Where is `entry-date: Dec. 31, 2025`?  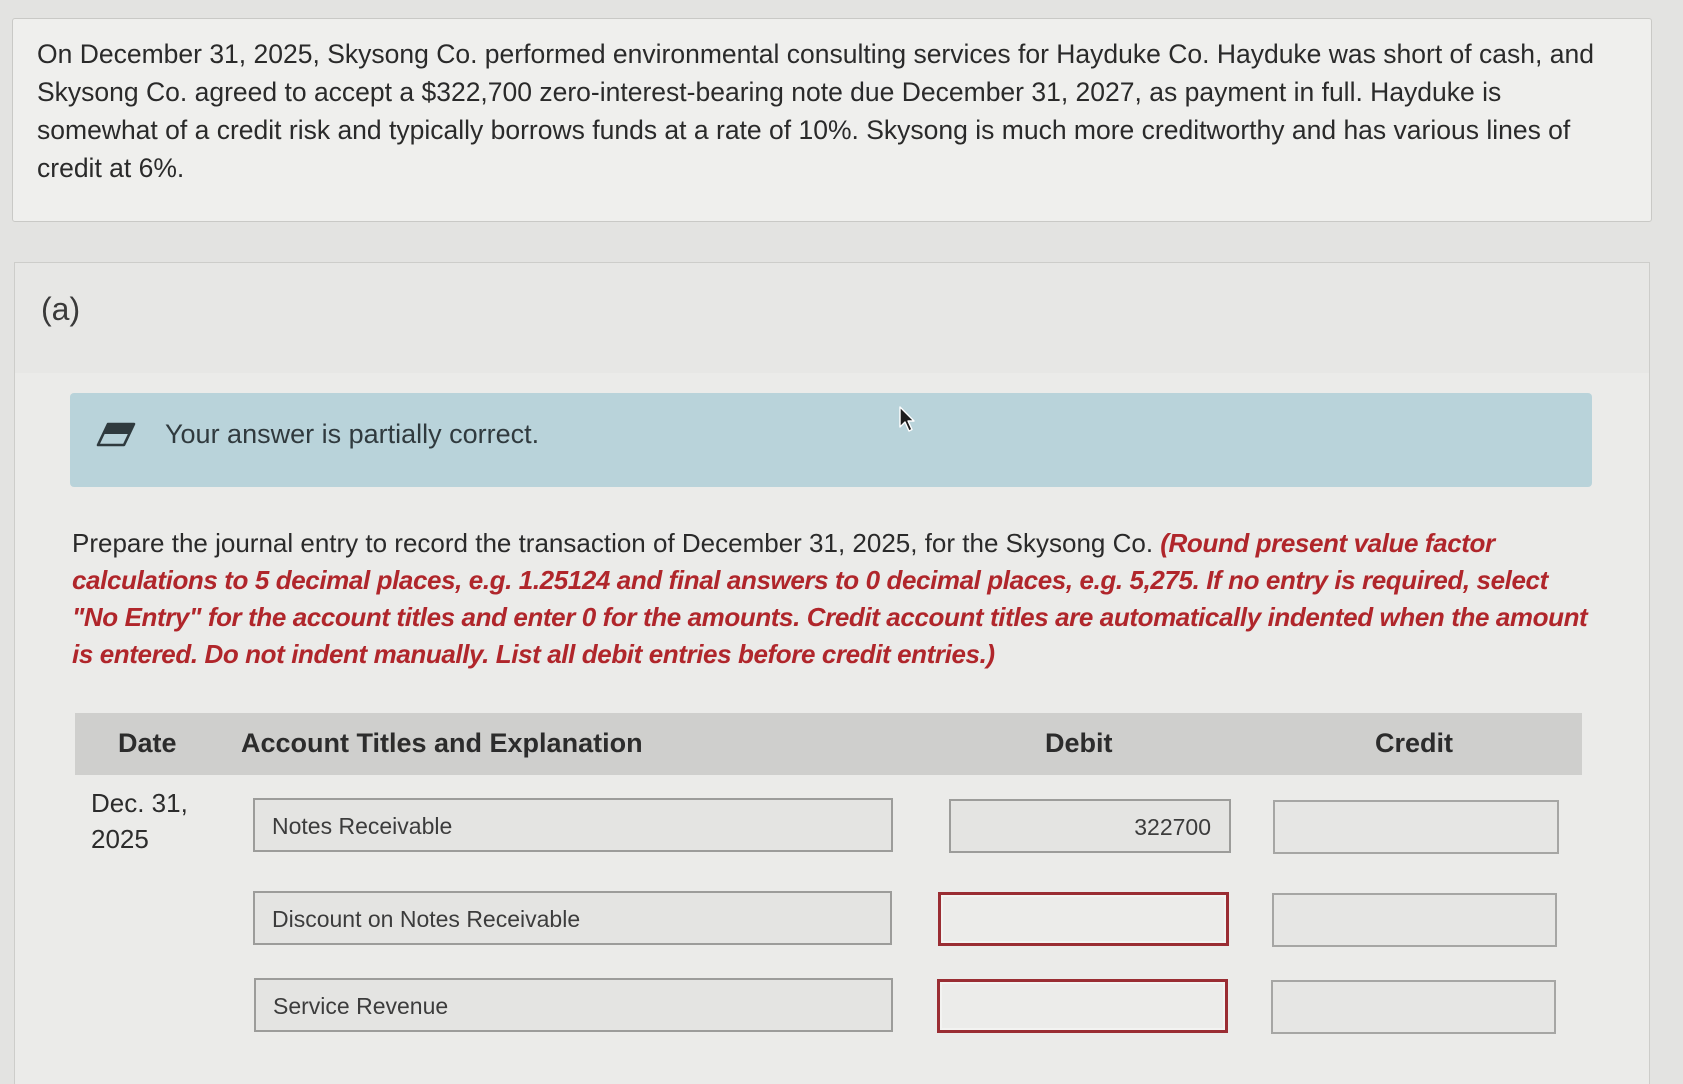
entry-date: Dec. 31, 2025 is located at coordinates (139, 821).